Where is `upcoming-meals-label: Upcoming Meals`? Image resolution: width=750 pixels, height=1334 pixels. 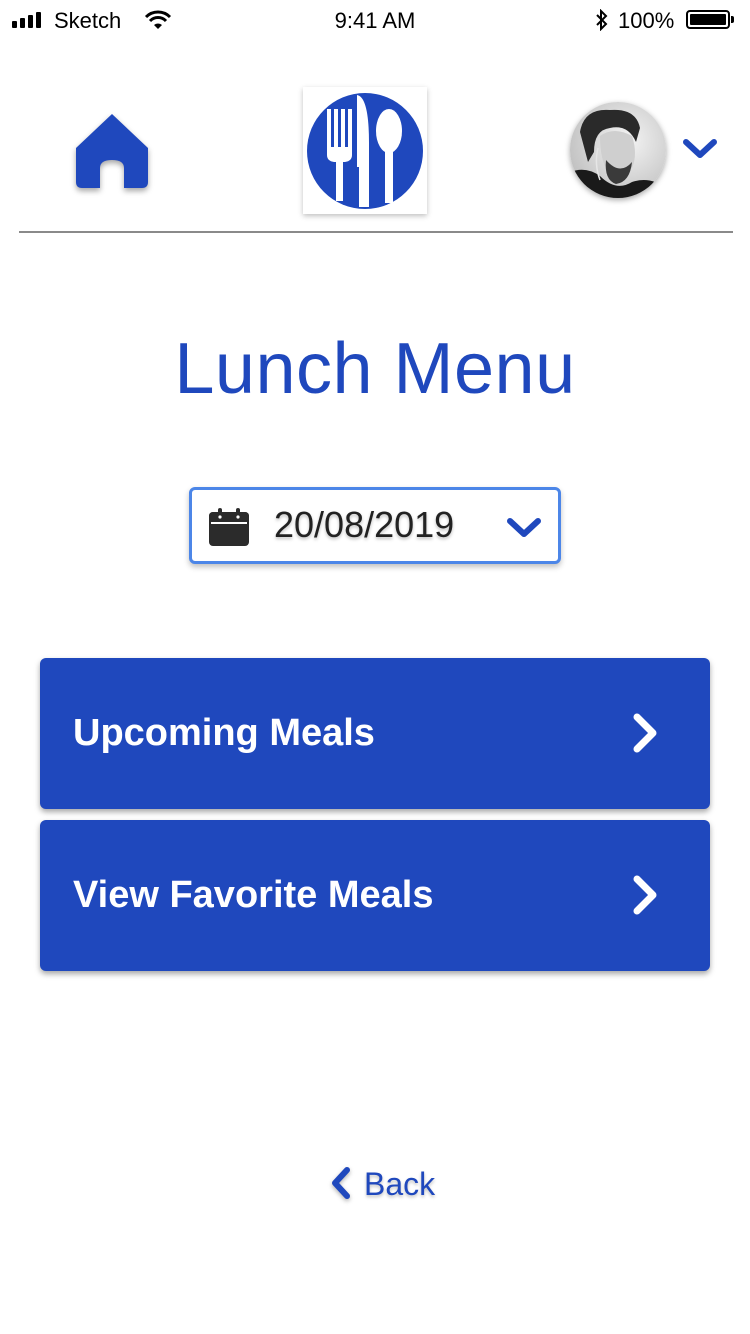 upcoming-meals-label: Upcoming Meals is located at coordinates (224, 733).